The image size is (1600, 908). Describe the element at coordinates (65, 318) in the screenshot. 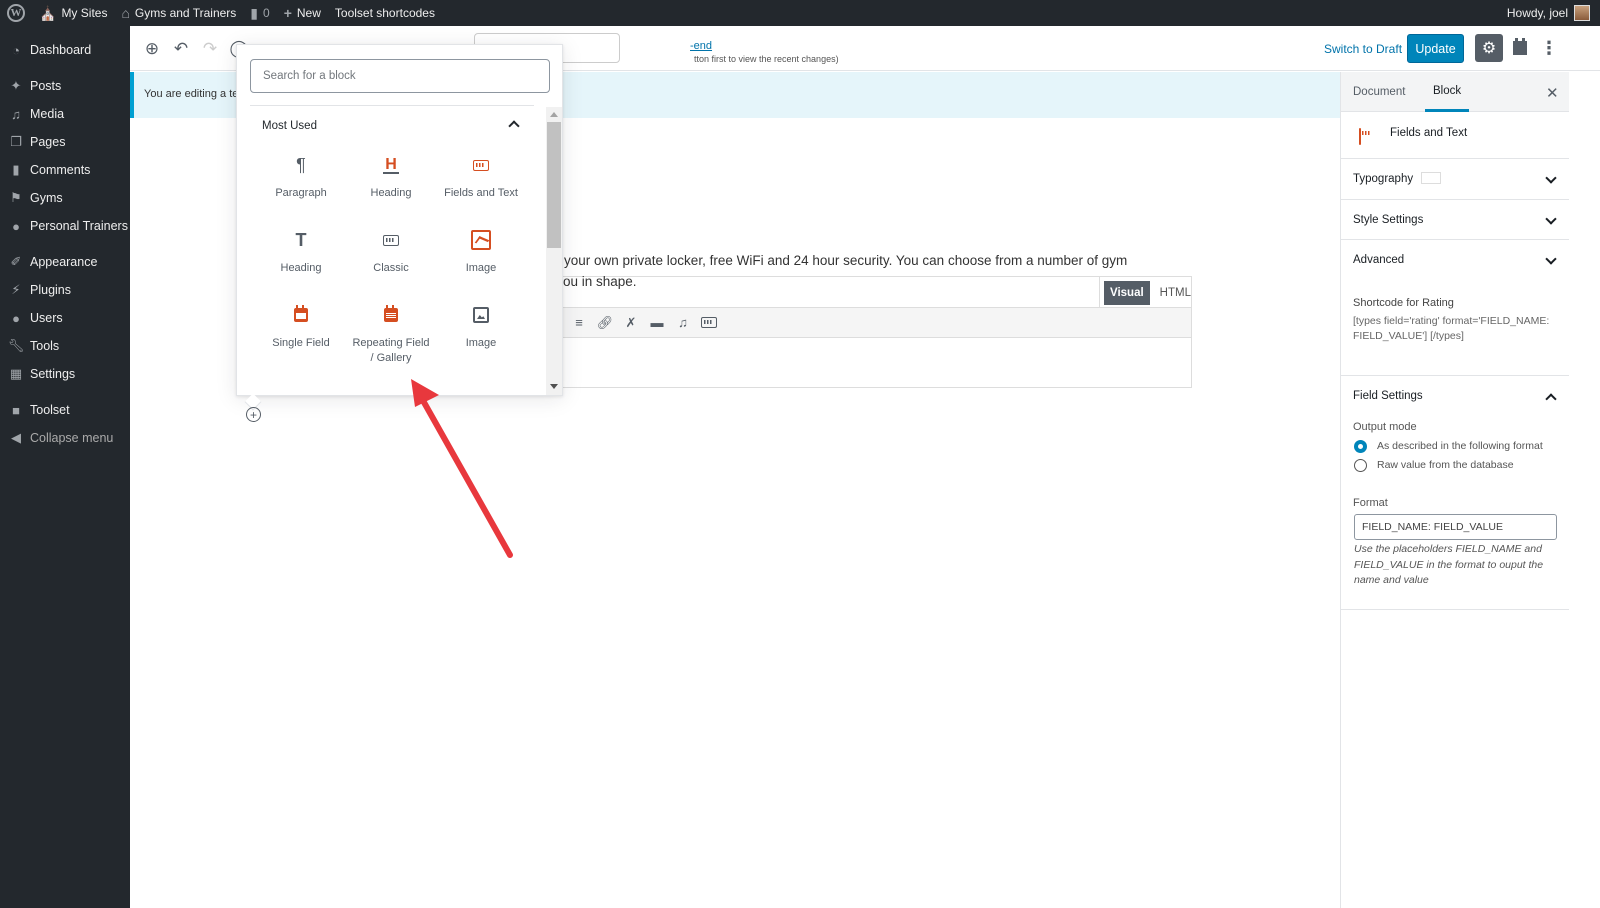

I see `sidebar-item-users: ● Users` at that location.